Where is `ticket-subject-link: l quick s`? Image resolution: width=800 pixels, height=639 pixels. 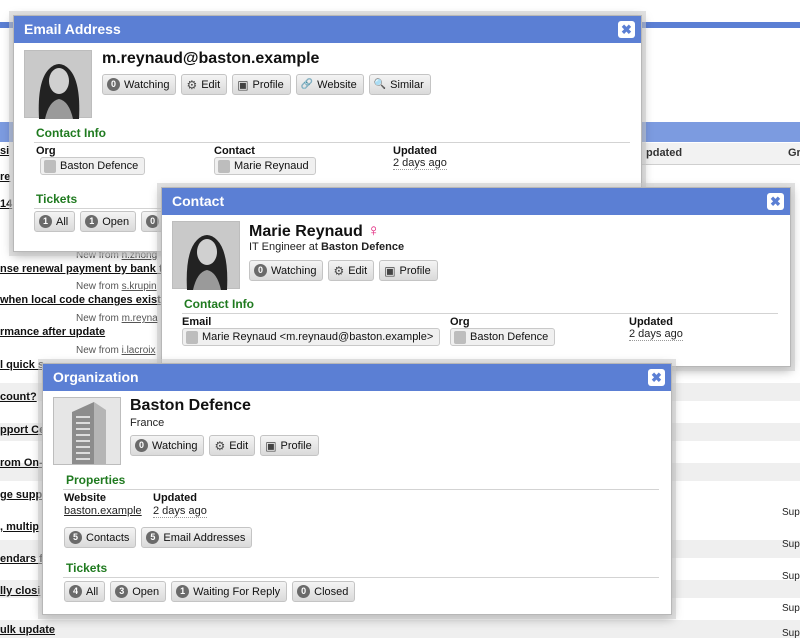 ticket-subject-link: l quick s is located at coordinates (22, 365).